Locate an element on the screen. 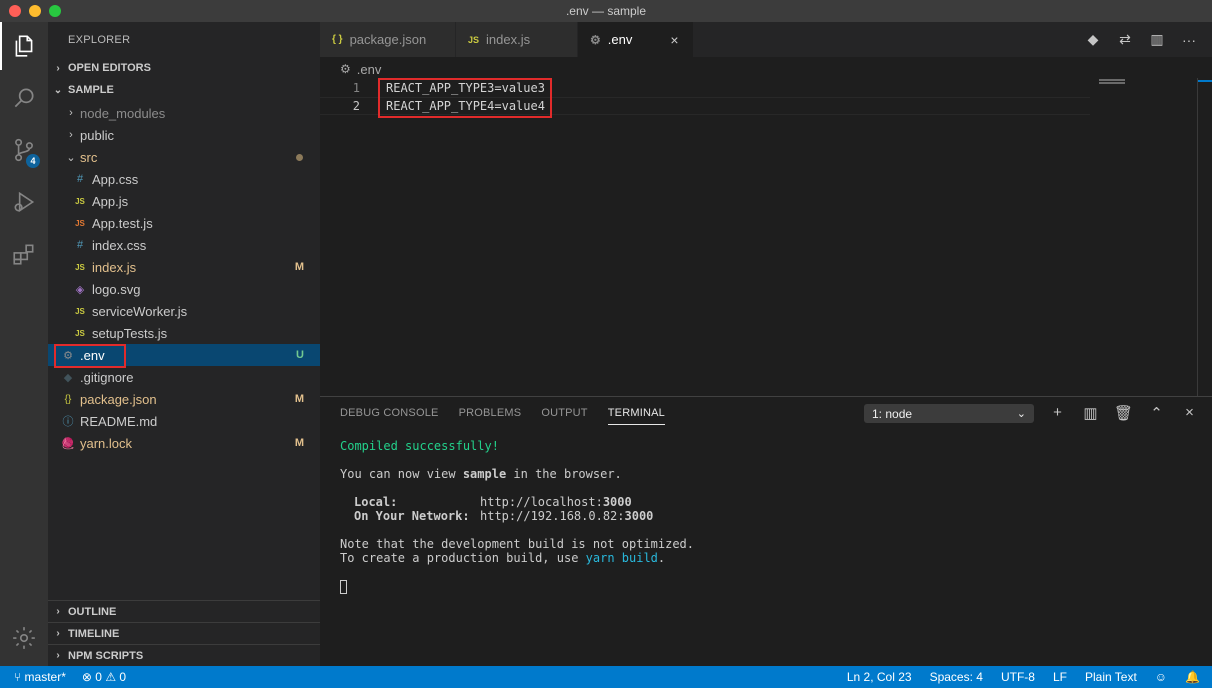 Image resolution: width=1212 pixels, height=688 pixels. modified-dot-icon is located at coordinates (299, 157).